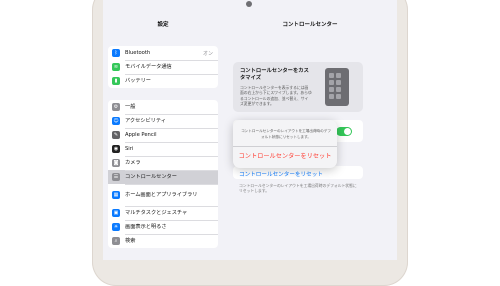 This screenshot has width=500, height=286. What do you see at coordinates (138, 53) in the screenshot?
I see `sidebar-item-label: Bluetooth` at bounding box center [138, 53].